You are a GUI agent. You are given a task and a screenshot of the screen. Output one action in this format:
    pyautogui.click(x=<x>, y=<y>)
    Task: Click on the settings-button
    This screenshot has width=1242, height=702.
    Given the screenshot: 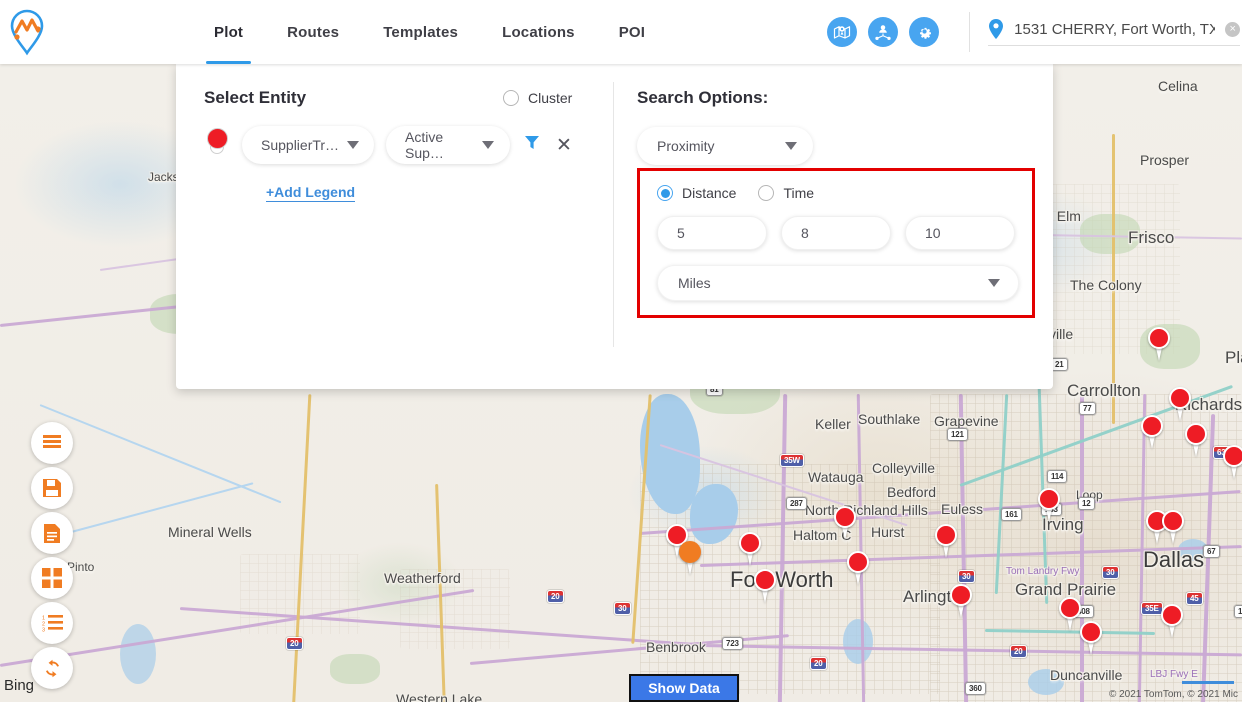 What is the action you would take?
    pyautogui.click(x=924, y=32)
    